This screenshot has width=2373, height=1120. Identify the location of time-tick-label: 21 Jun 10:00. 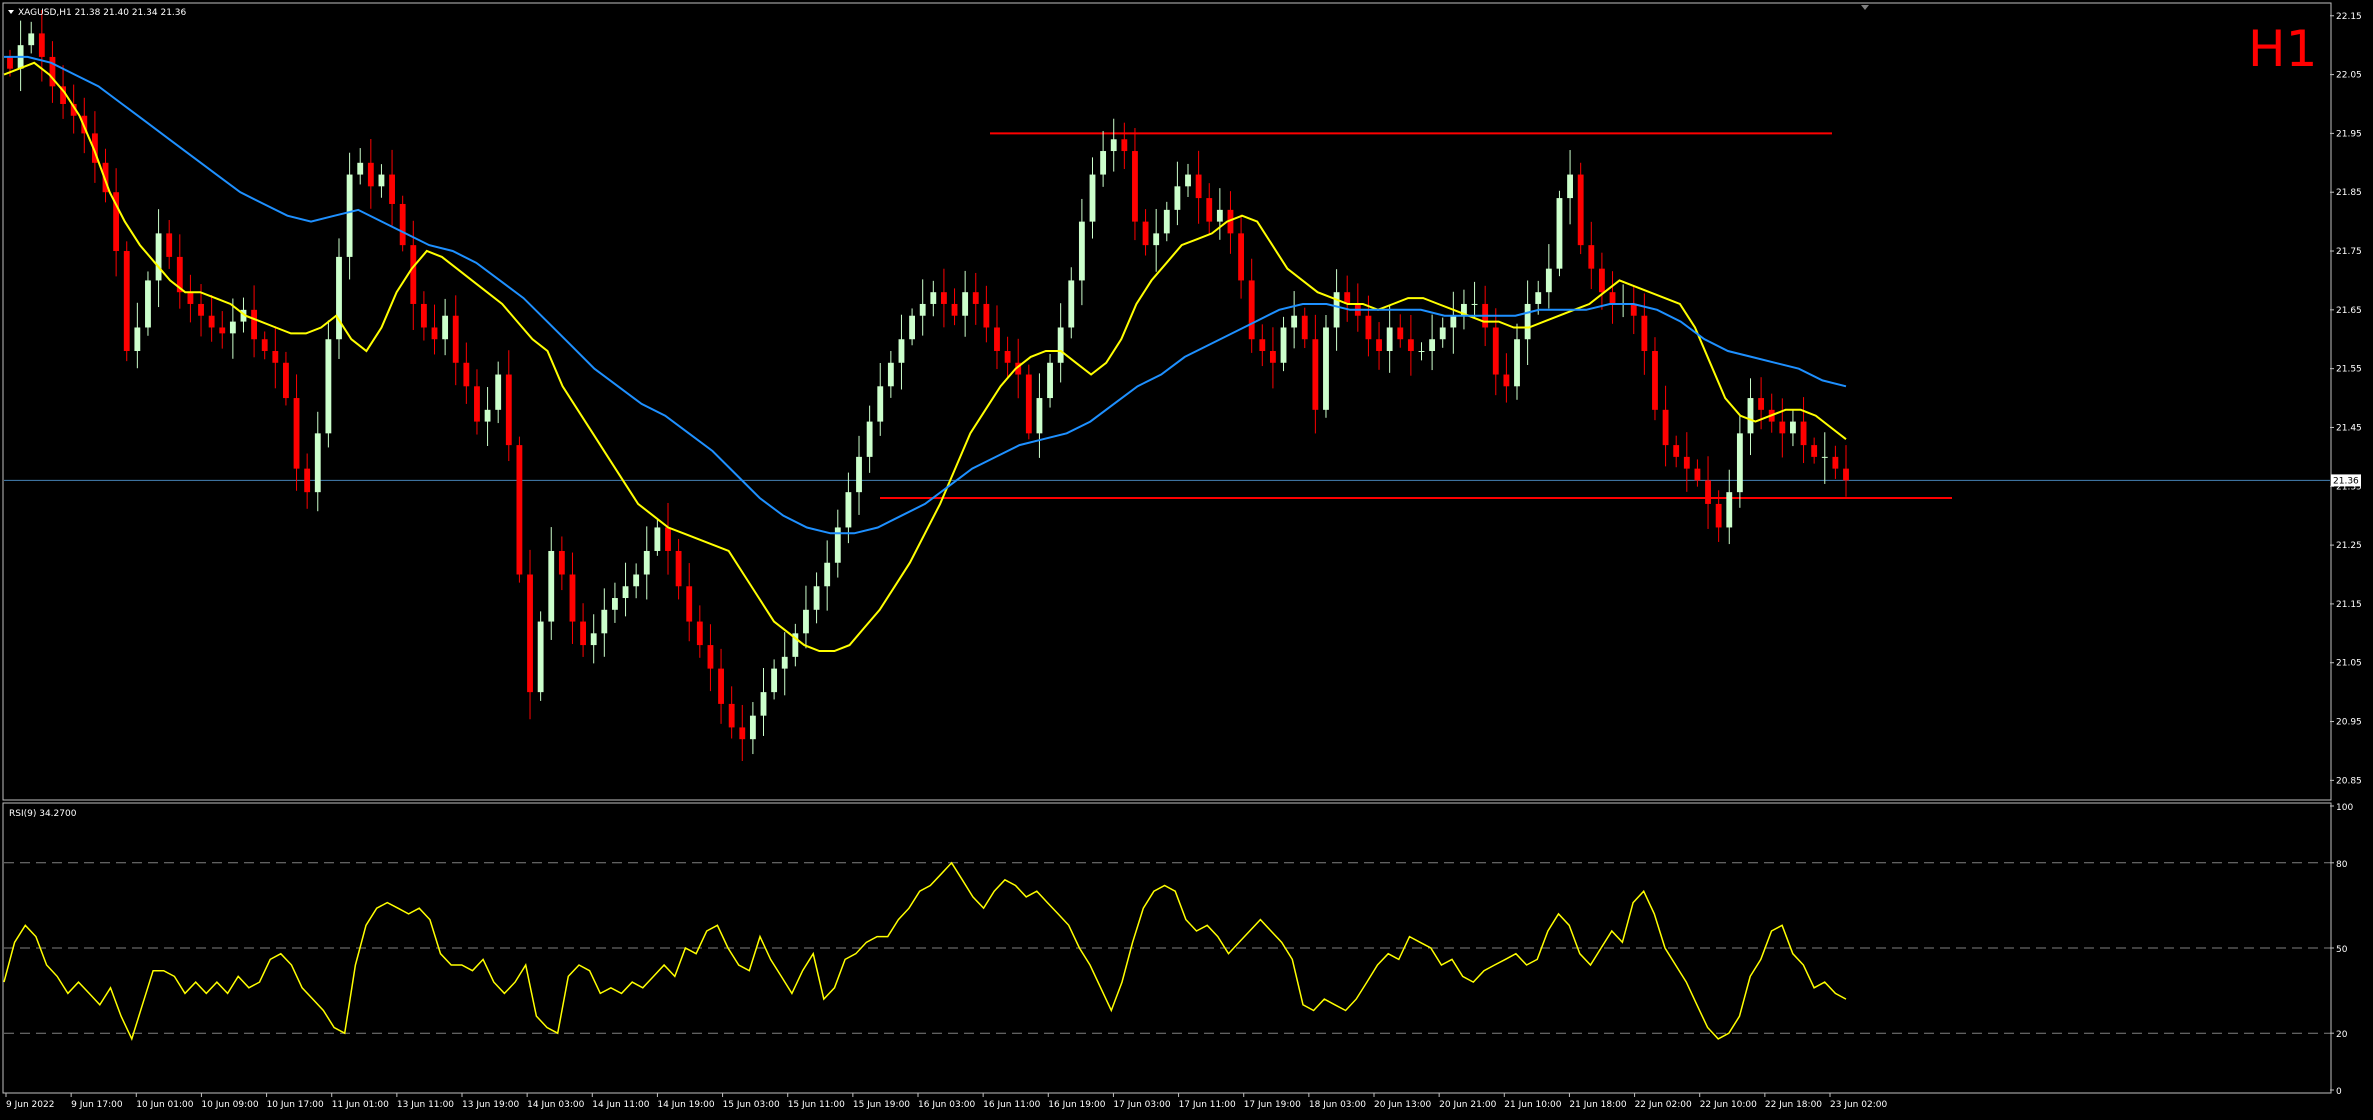
(1532, 1105).